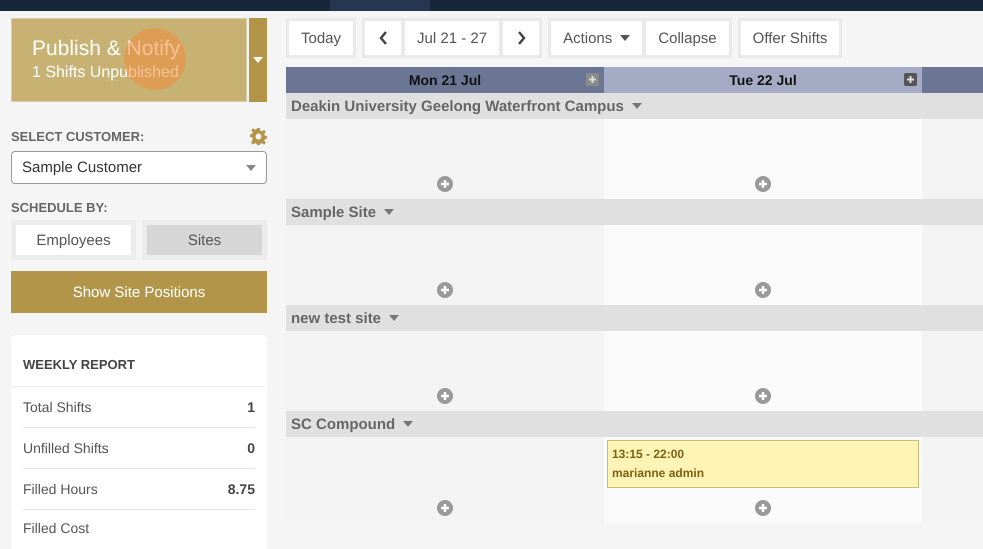 The width and height of the screenshot is (983, 549). I want to click on today-button: Today, so click(321, 38).